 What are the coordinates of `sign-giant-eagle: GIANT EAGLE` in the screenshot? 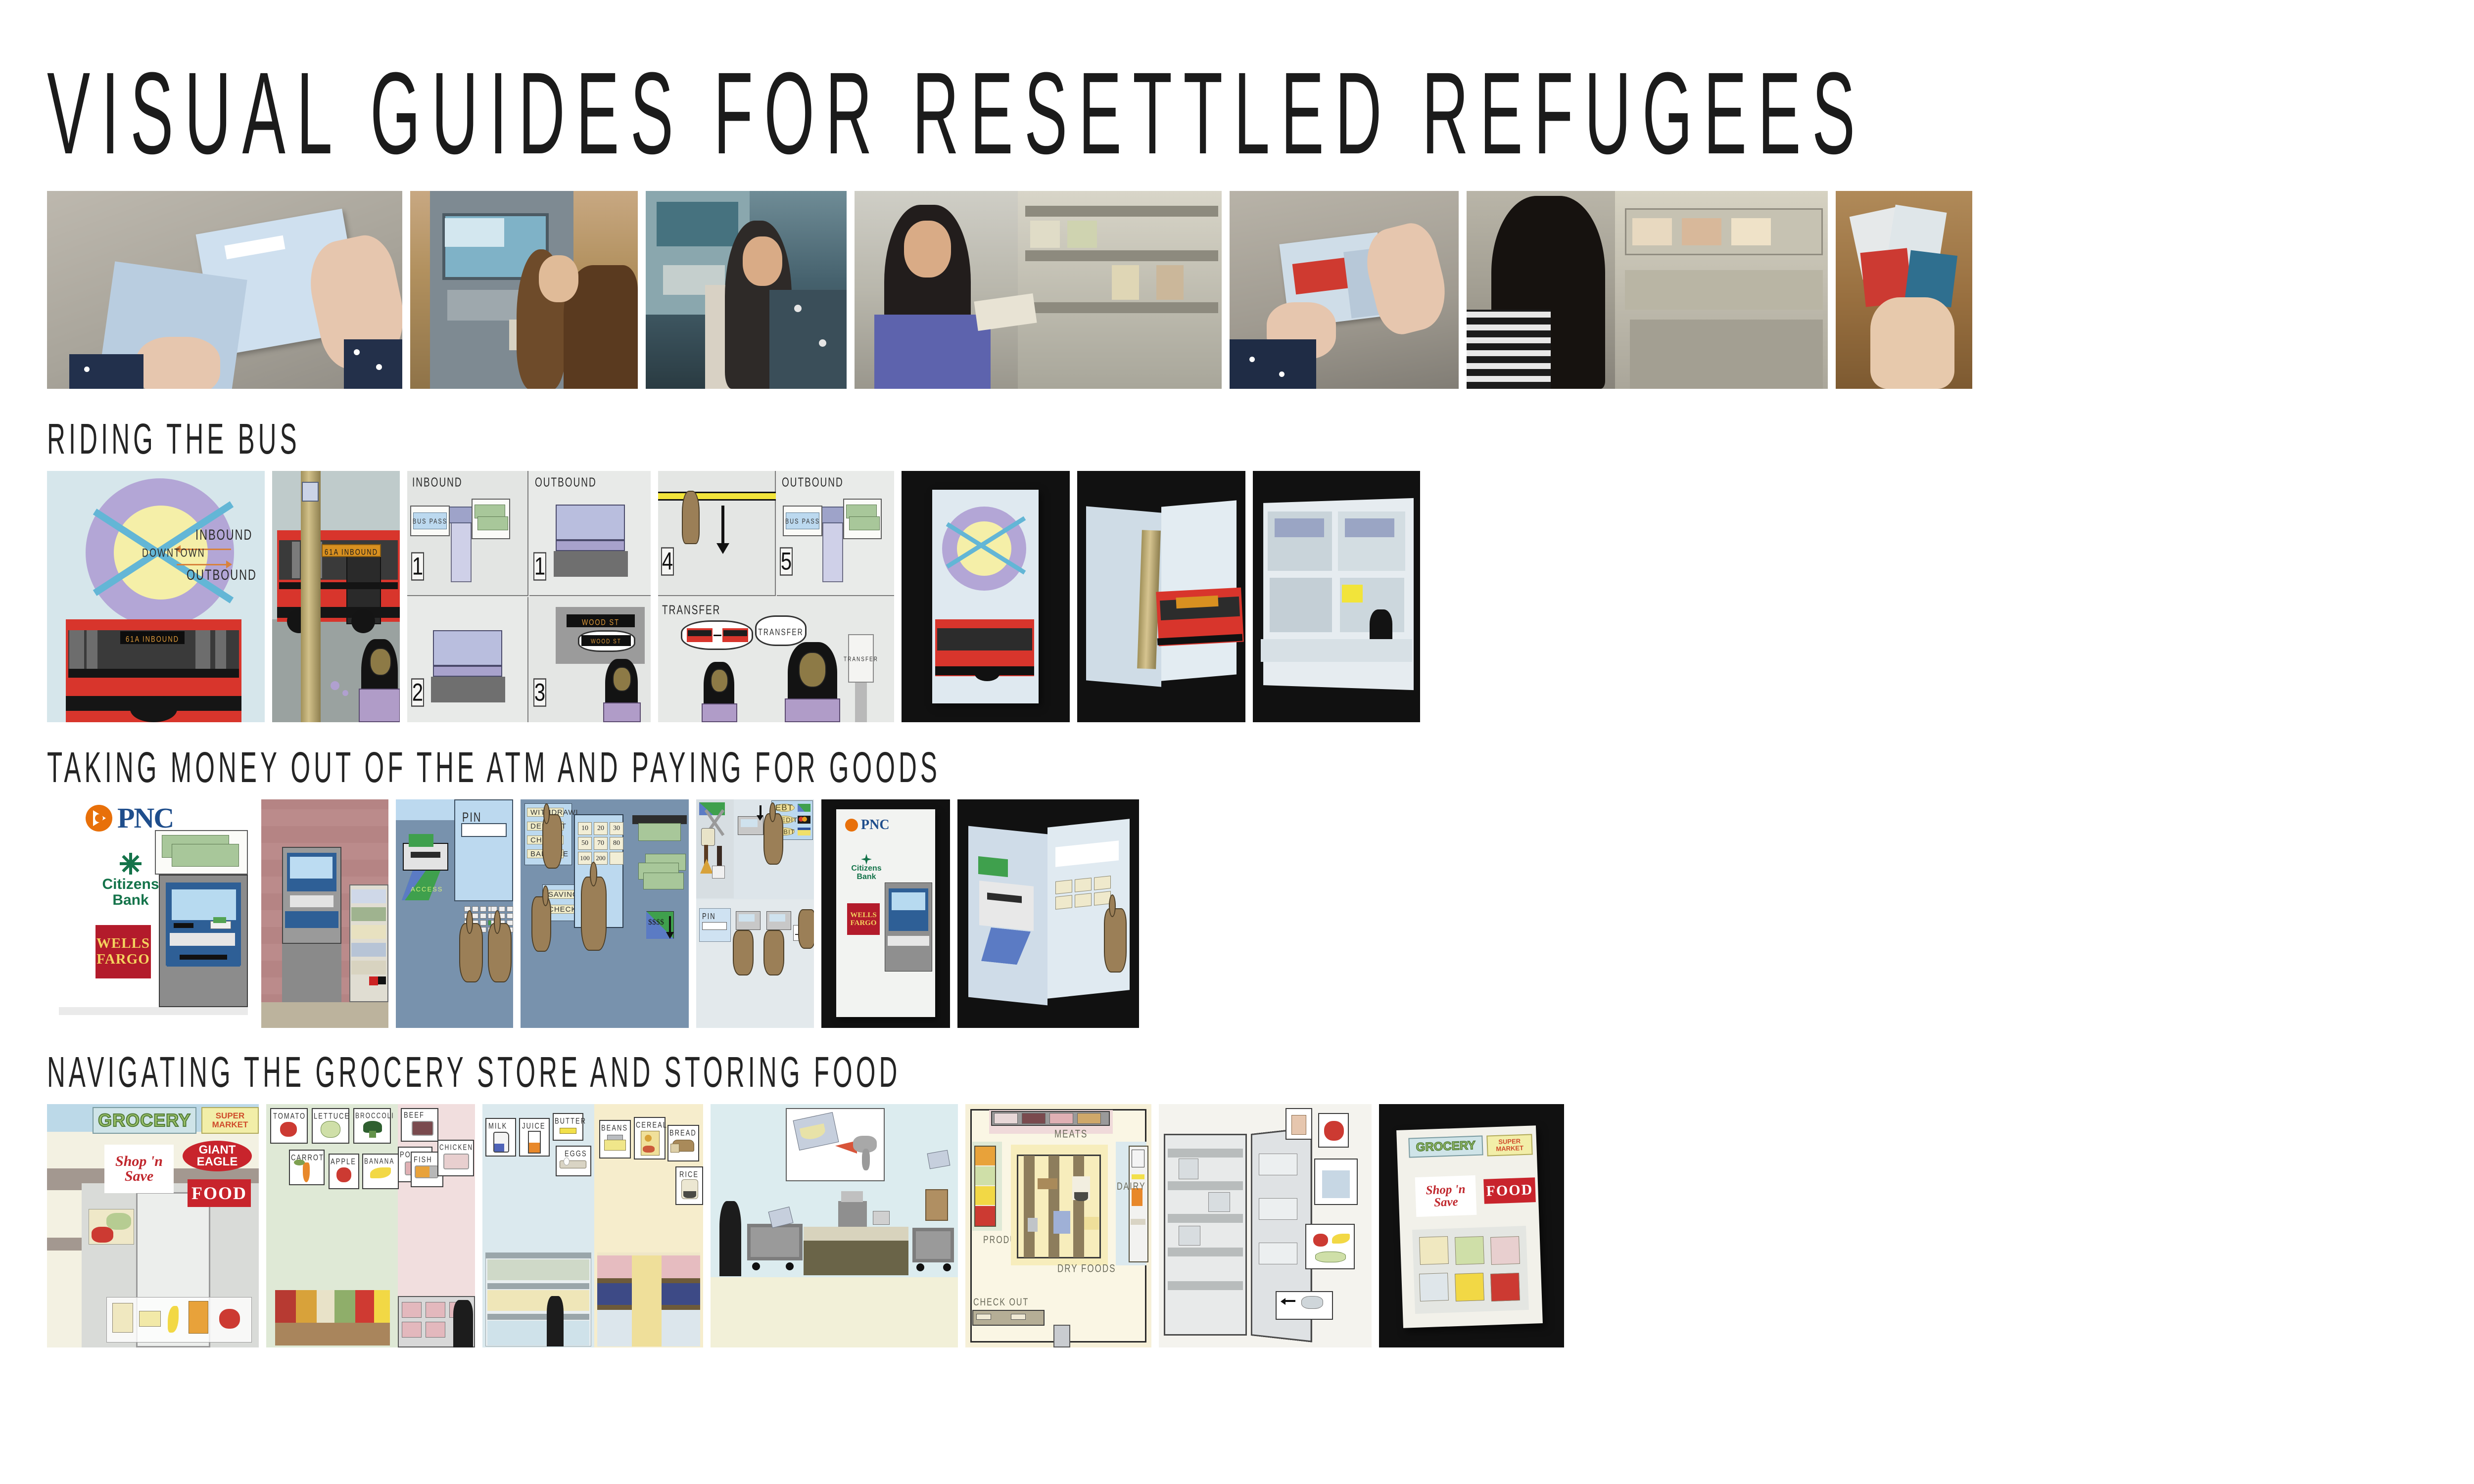 It's located at (217, 1155).